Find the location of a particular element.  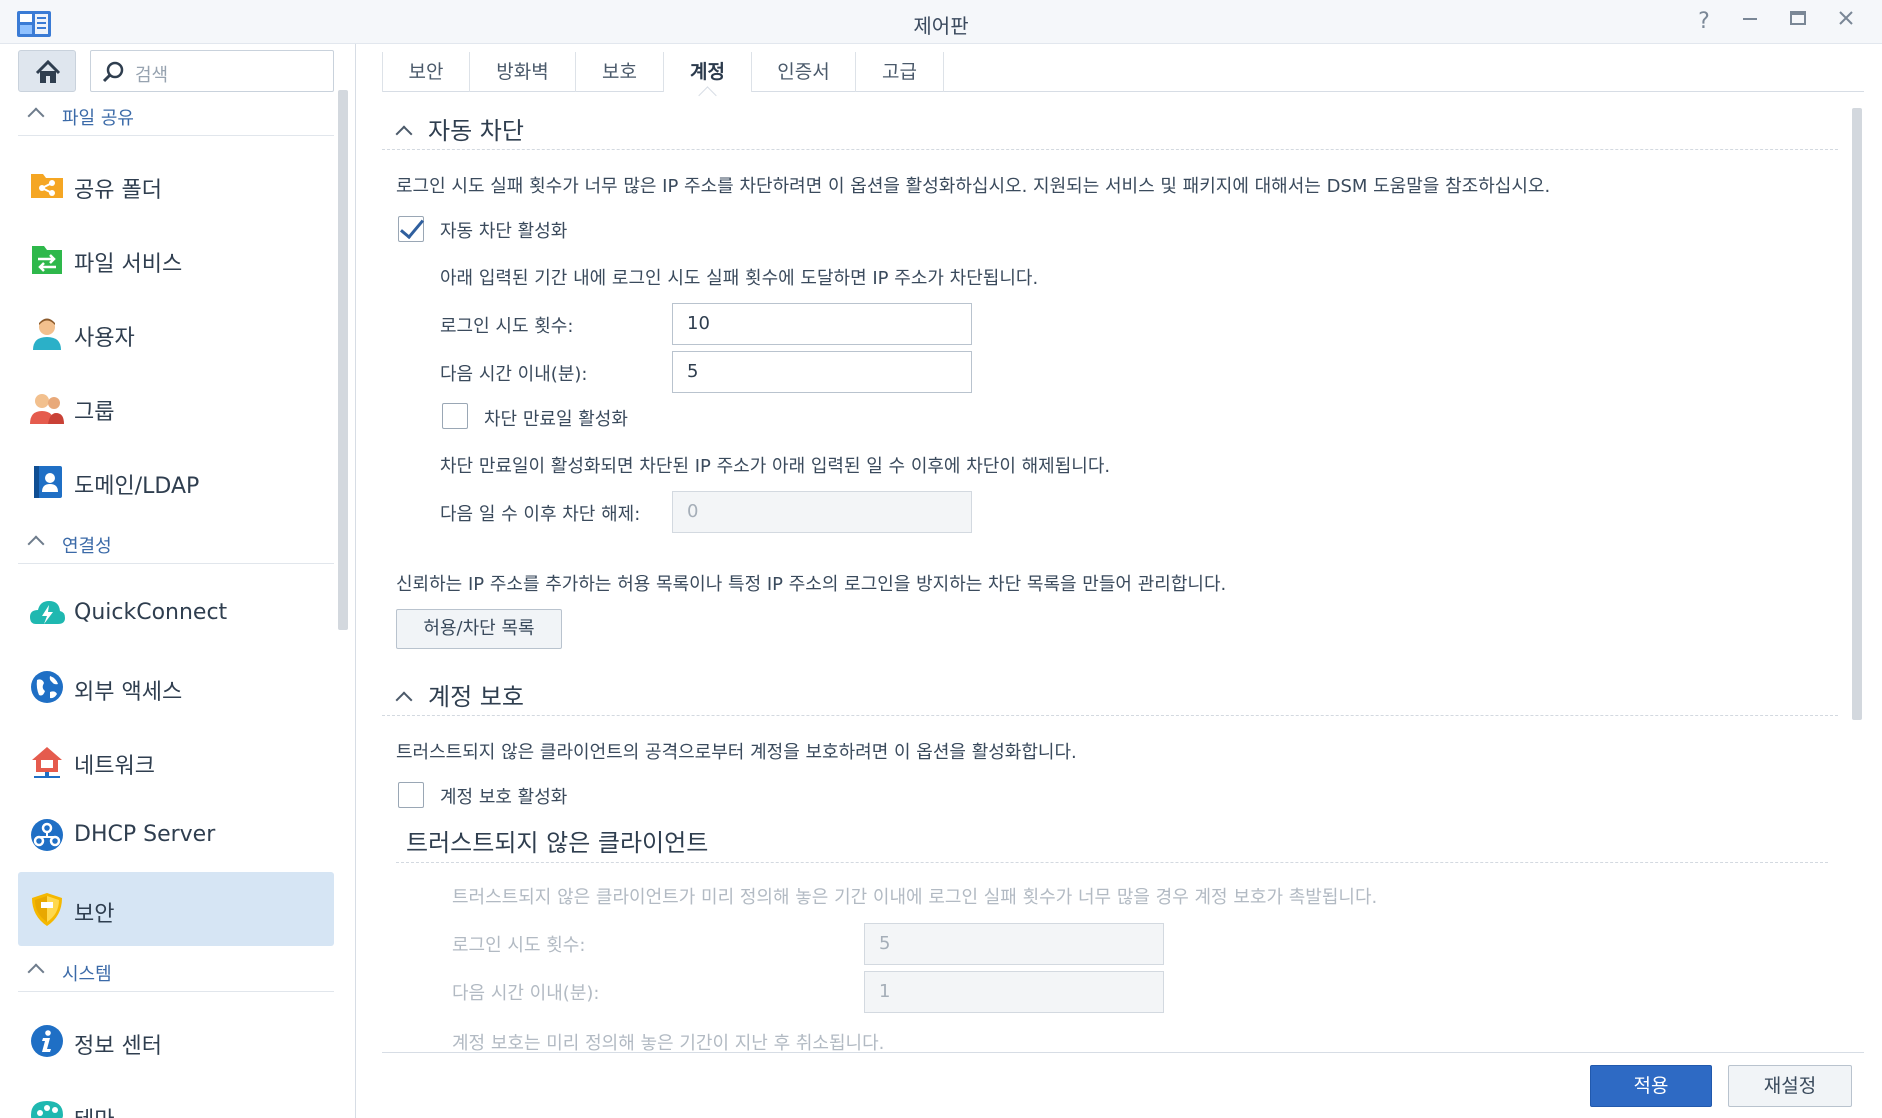

auto-block-enable-checkbox is located at coordinates (411, 229).